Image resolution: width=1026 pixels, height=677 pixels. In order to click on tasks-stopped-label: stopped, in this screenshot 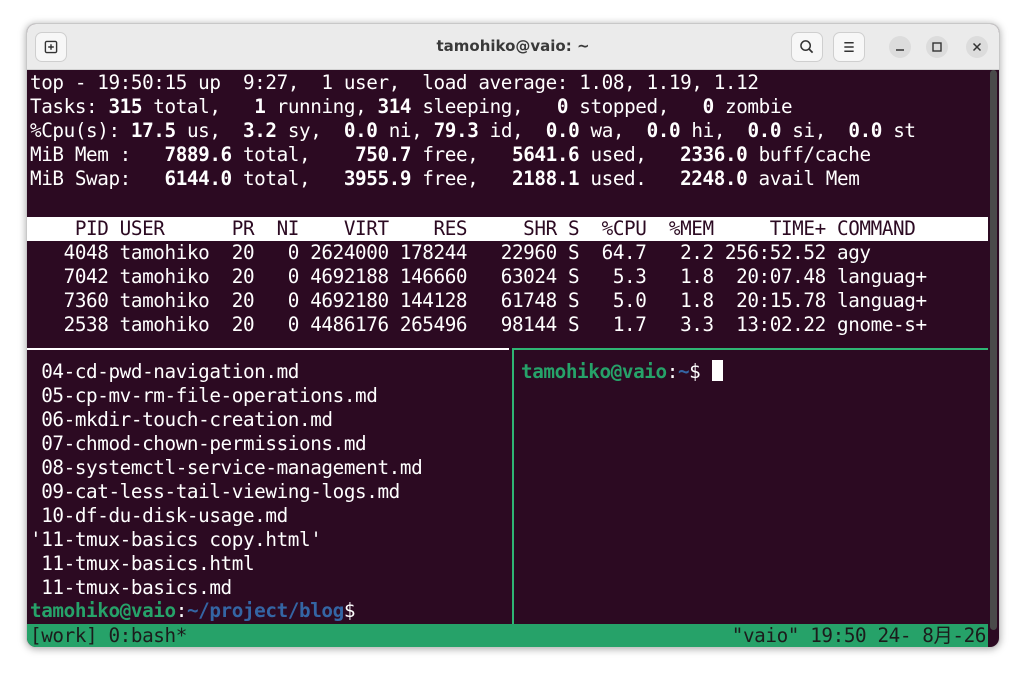, I will do `click(618, 106)`.